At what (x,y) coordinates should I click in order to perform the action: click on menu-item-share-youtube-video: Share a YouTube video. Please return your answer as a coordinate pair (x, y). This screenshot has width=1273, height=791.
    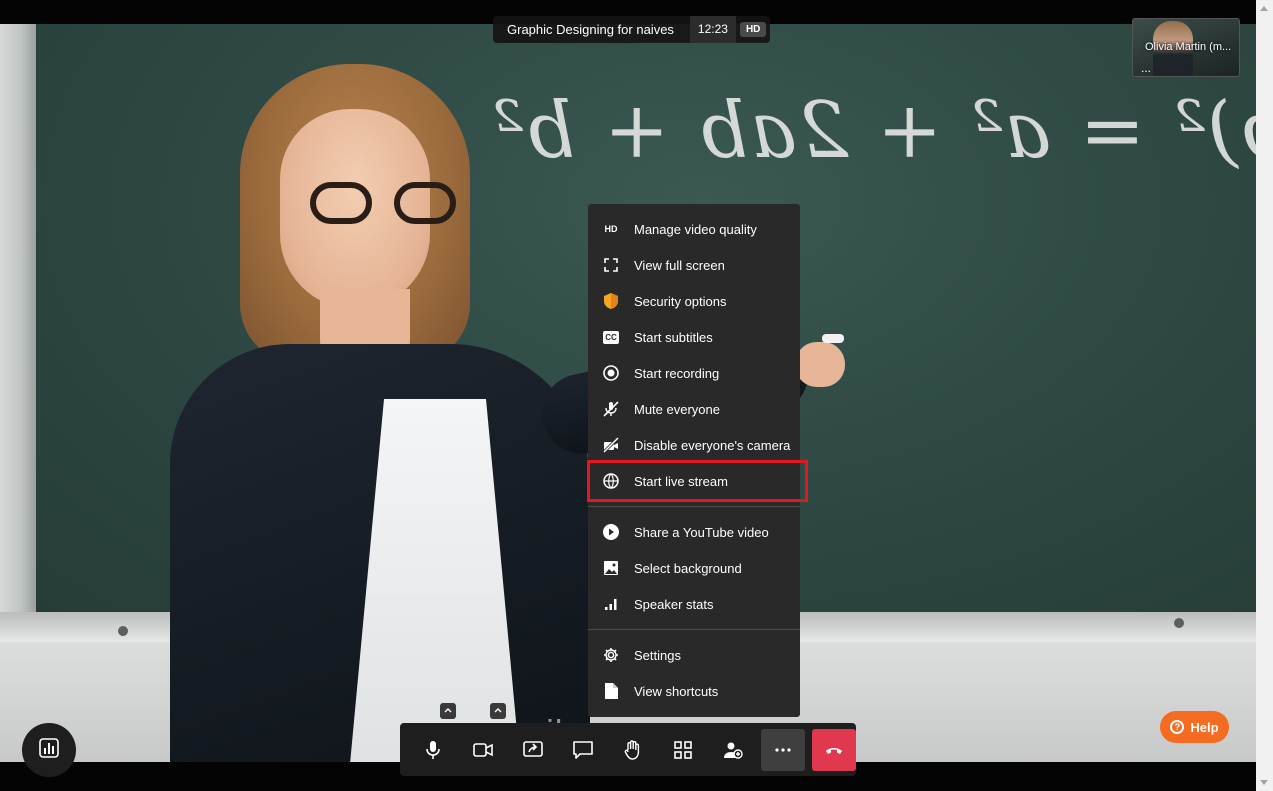
    Looking at the image, I should click on (694, 532).